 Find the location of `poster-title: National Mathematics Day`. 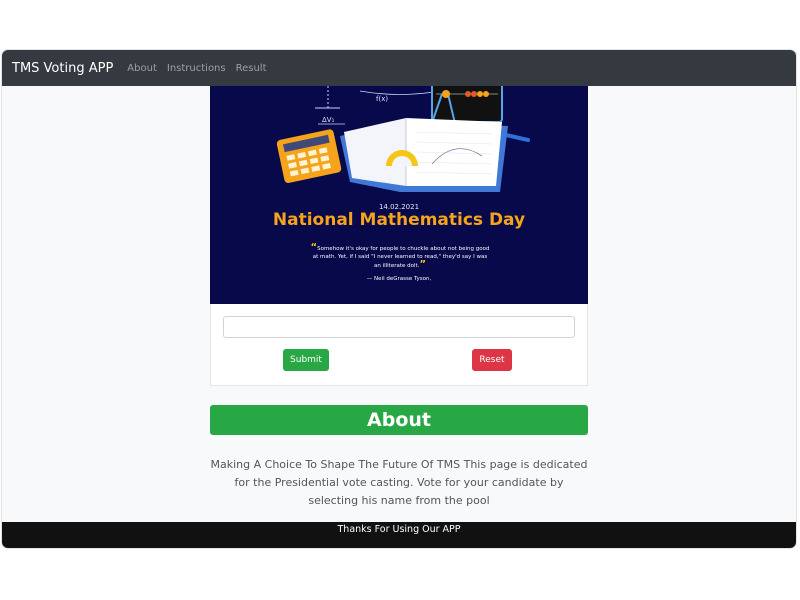

poster-title: National Mathematics Day is located at coordinates (399, 220).